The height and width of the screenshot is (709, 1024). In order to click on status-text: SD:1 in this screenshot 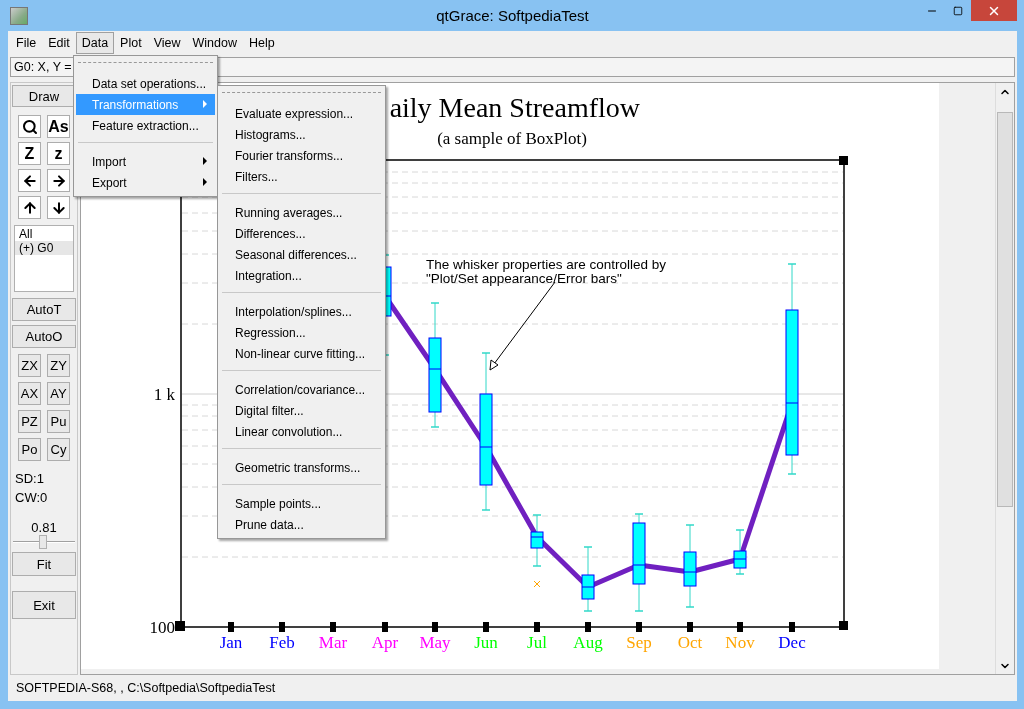, I will do `click(29, 479)`.